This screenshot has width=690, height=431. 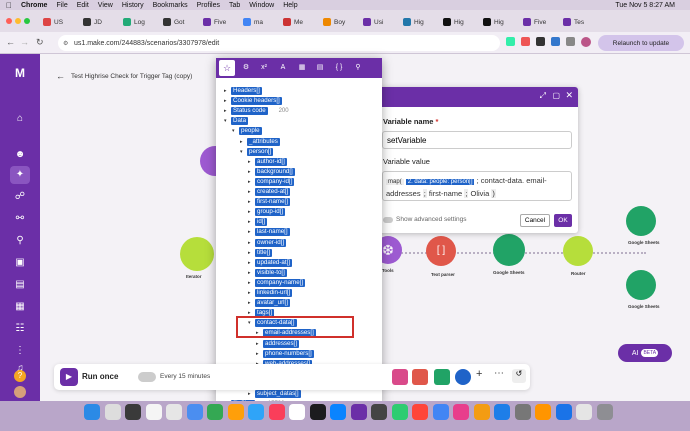 What do you see at coordinates (543, 96) in the screenshot?
I see `expand-icon: ⤢` at bounding box center [543, 96].